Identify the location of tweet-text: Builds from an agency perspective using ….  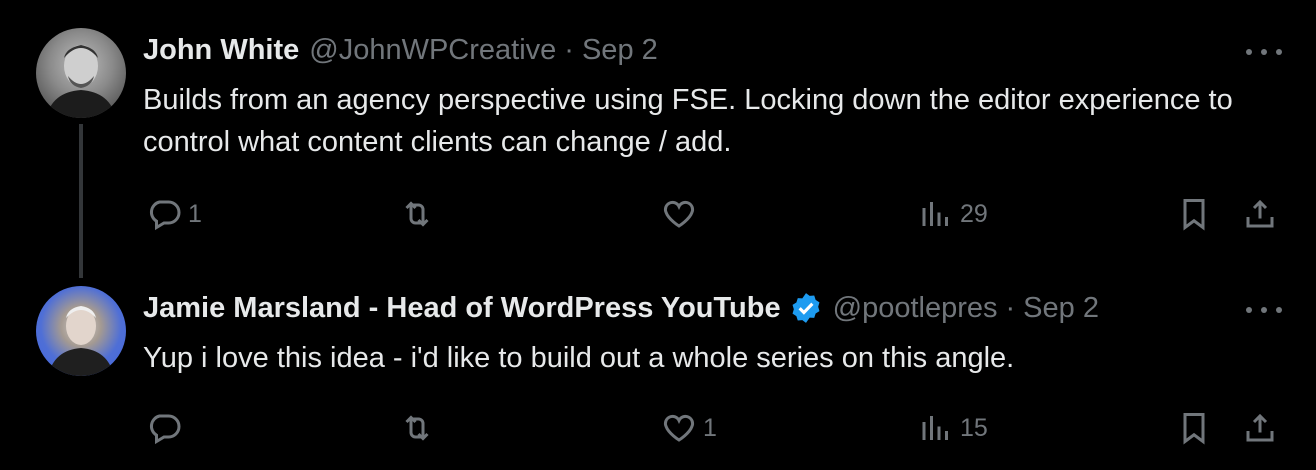
(688, 121).